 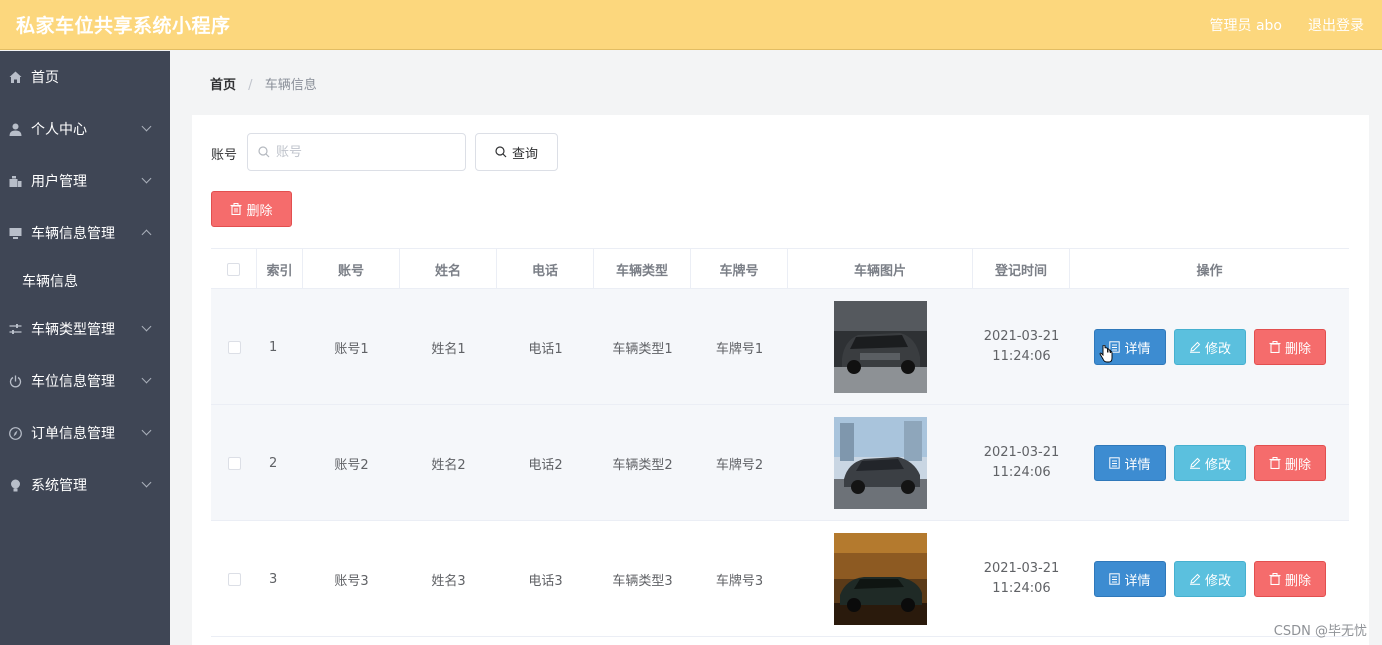 I want to click on hand-cursor-icon, so click(x=1106, y=354).